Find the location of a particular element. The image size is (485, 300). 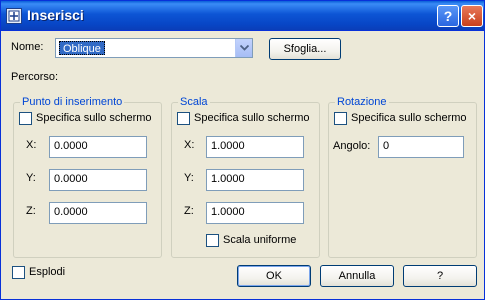

scale-z-label: Z: is located at coordinates (189, 211).